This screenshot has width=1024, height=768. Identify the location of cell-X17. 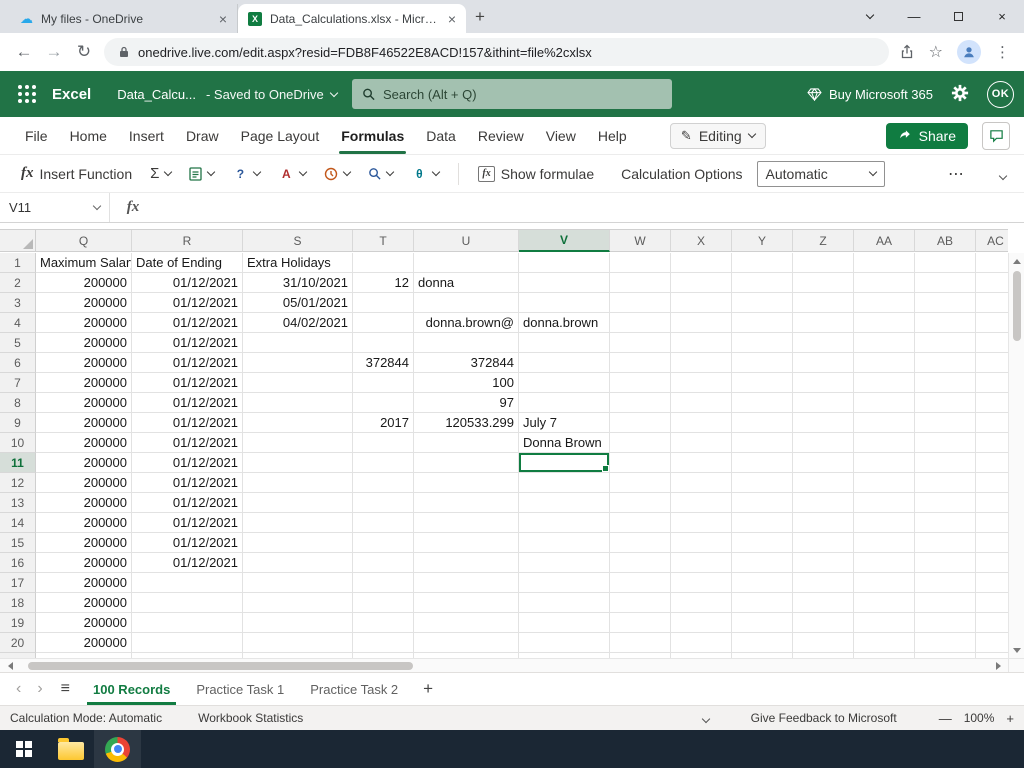
(701, 583).